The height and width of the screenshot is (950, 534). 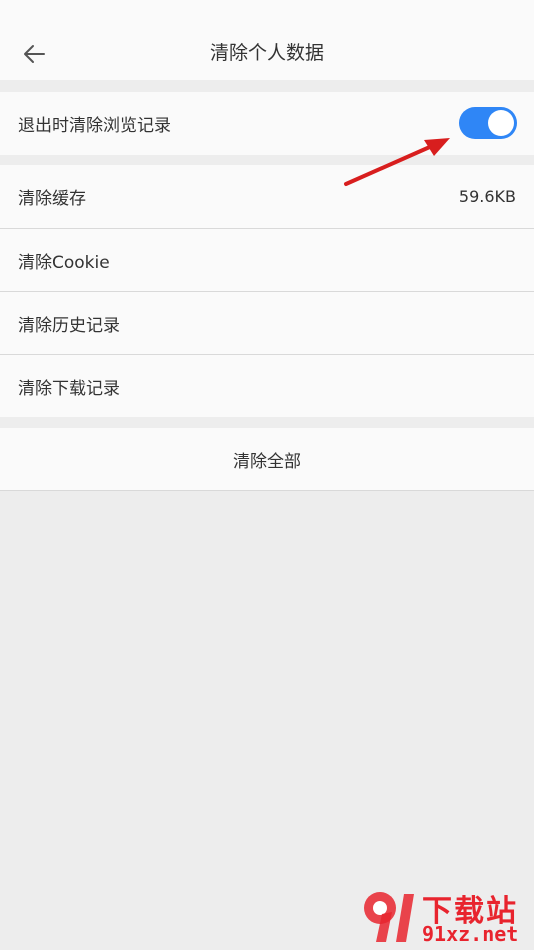 I want to click on clear-downloads-label: 清除下载记录, so click(x=69, y=388).